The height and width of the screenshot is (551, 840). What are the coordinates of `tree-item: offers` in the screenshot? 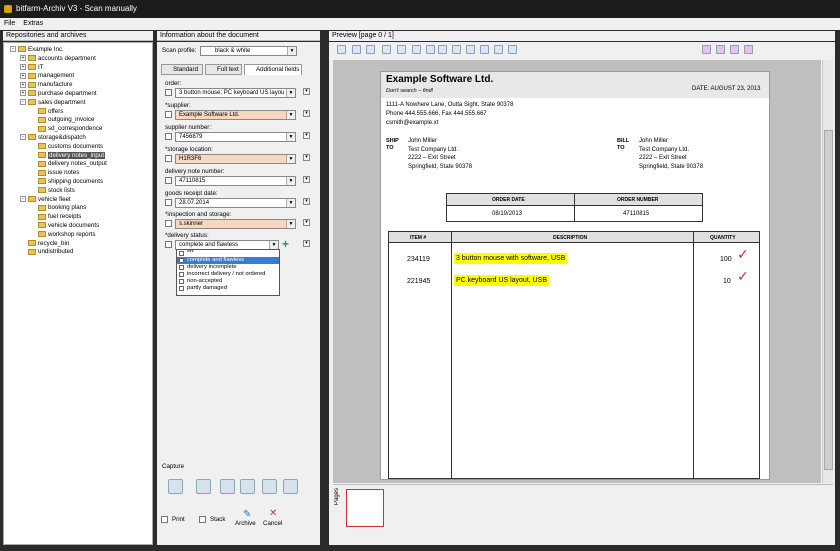 It's located at (46, 111).